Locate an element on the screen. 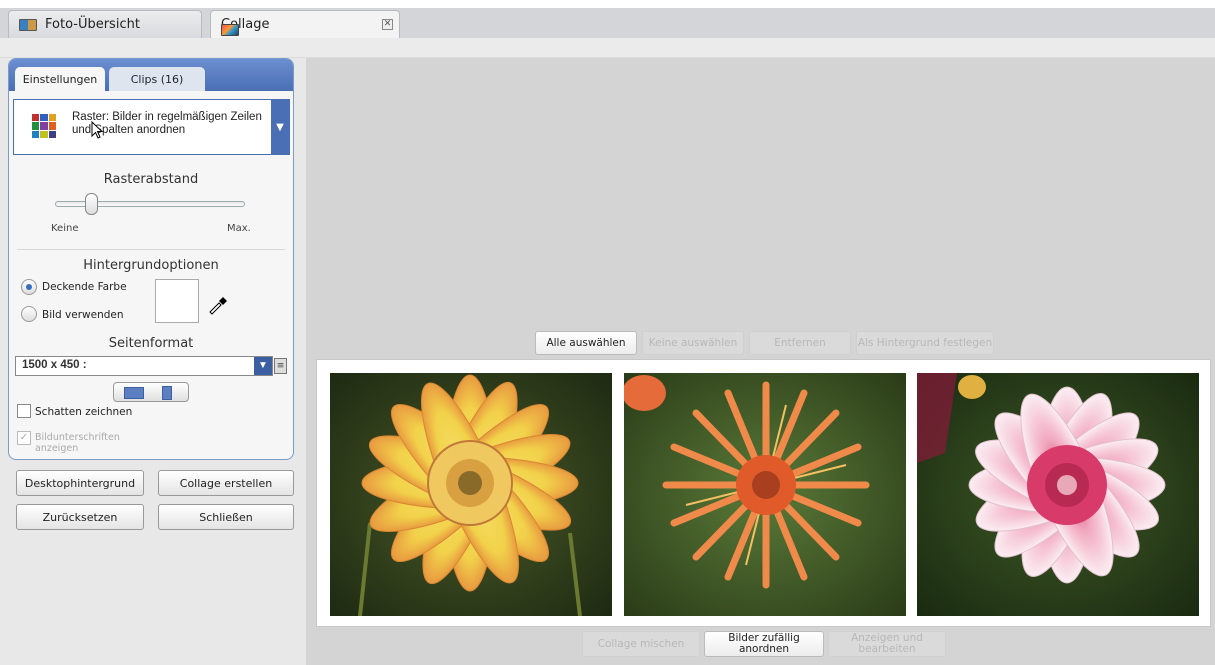  background-title: Hintergrundoptionen is located at coordinates (151, 265).